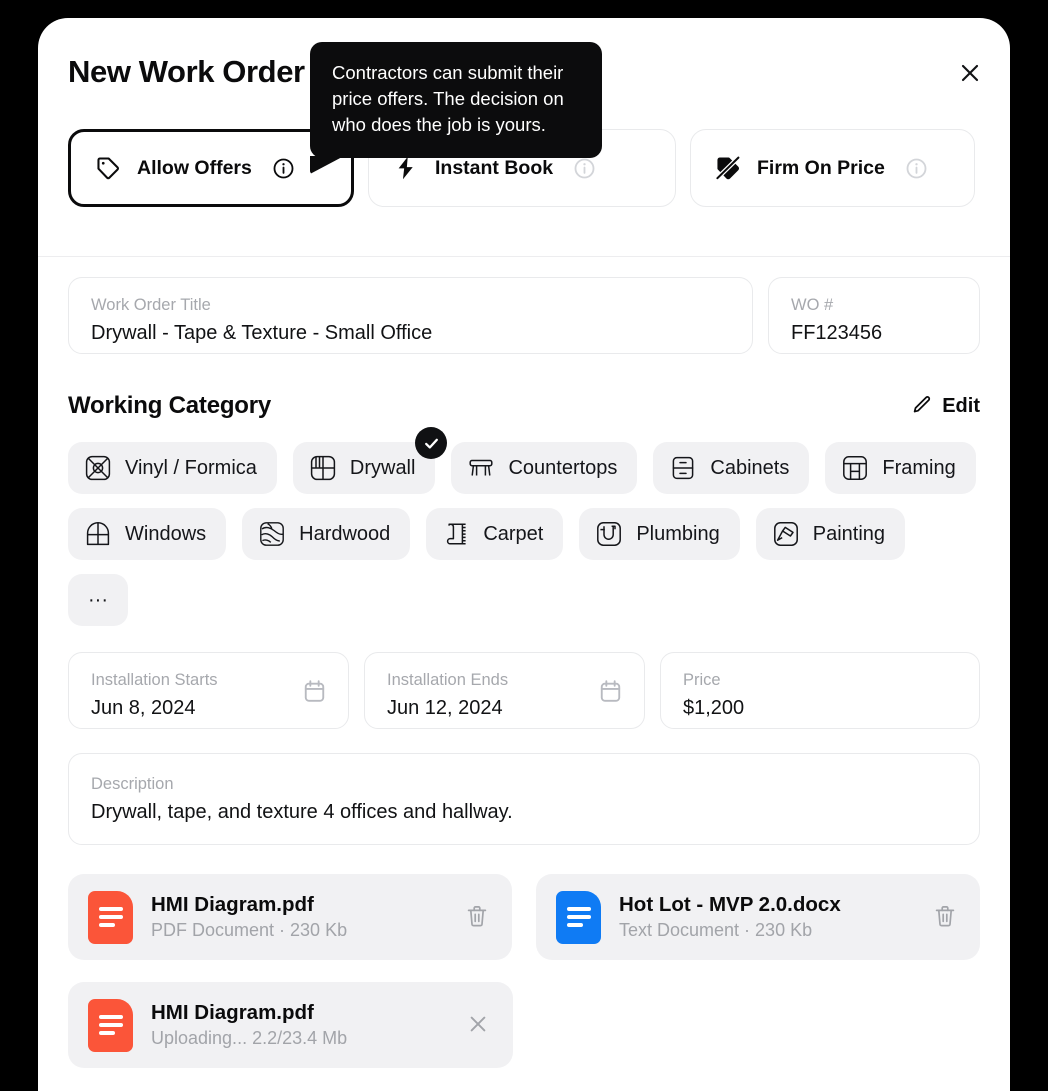 The height and width of the screenshot is (1091, 1048). Describe the element at coordinates (919, 467) in the screenshot. I see `chip-label: Framing` at that location.